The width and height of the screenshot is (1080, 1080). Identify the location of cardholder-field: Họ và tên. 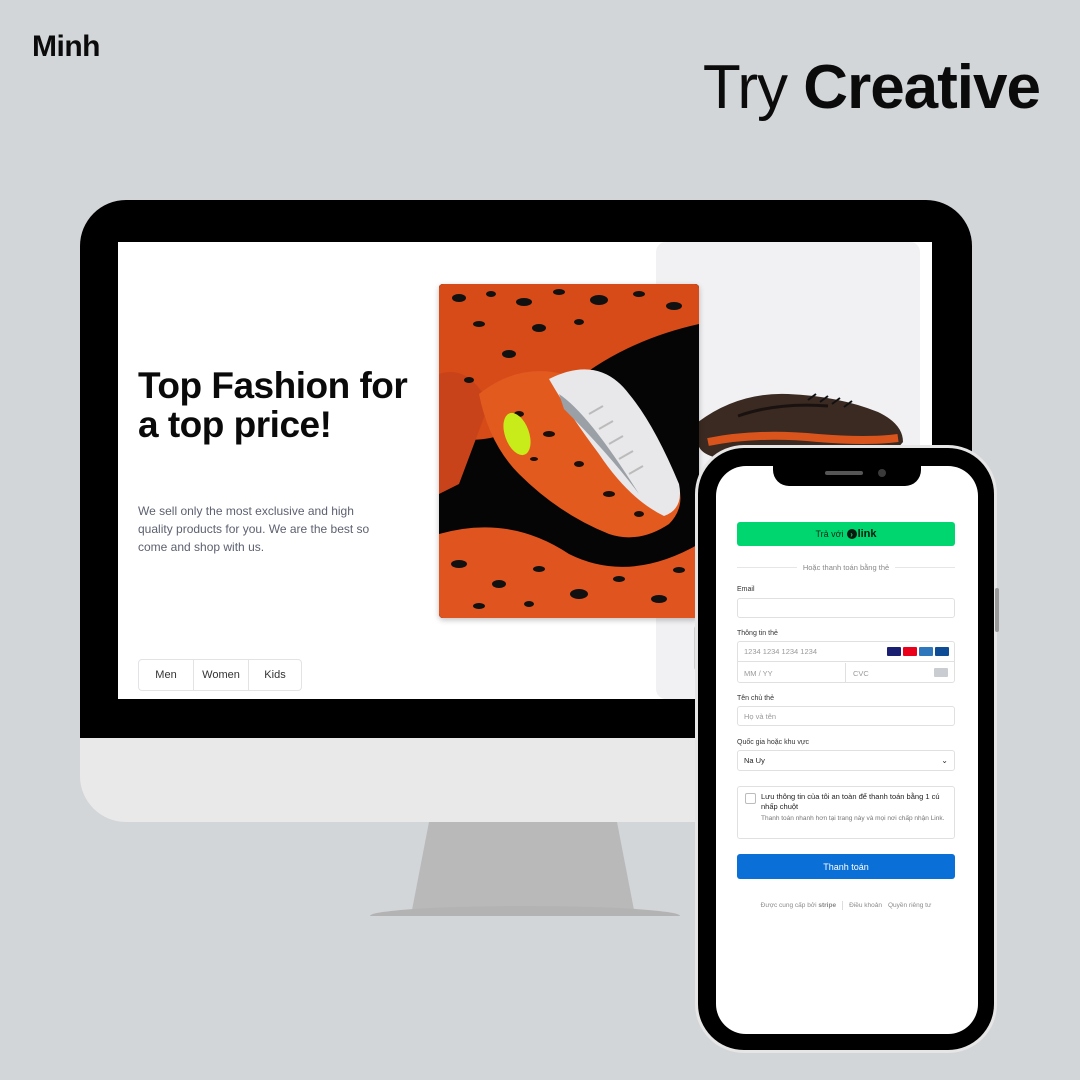
(846, 716).